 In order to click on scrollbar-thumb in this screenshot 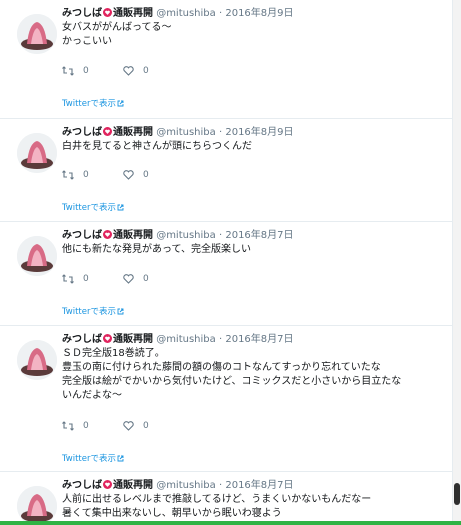, I will do `click(457, 494)`.